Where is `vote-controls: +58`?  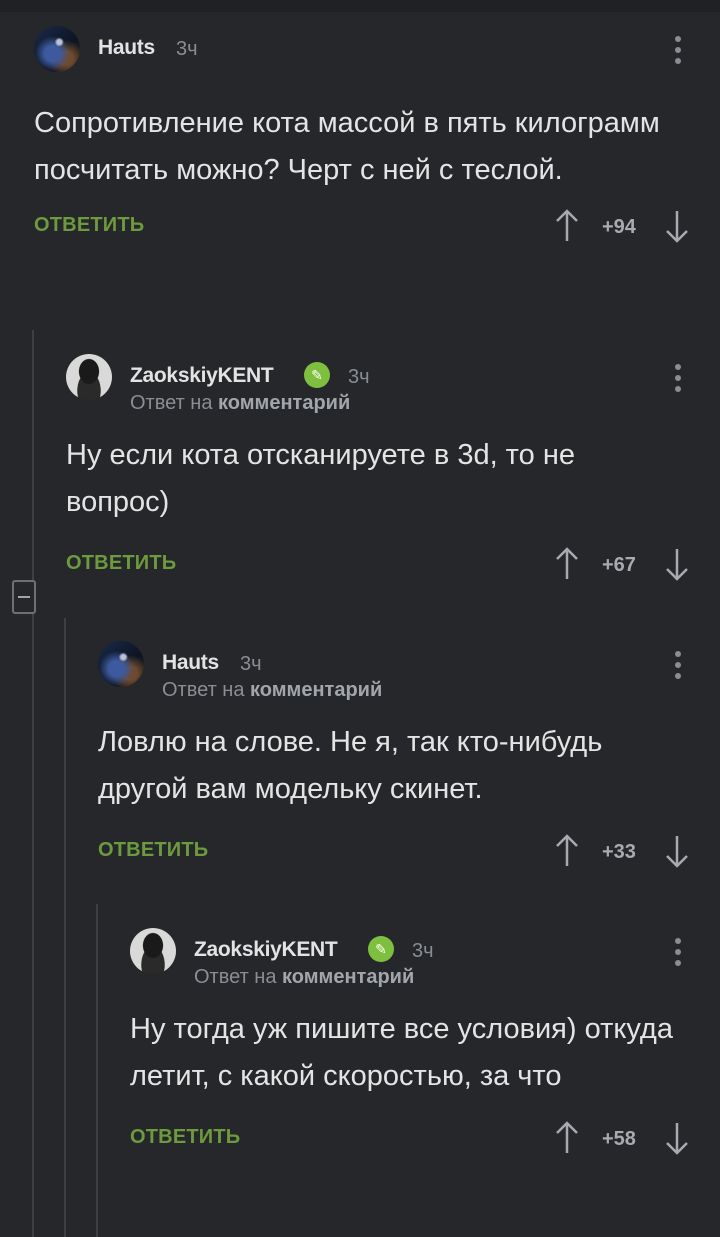
vote-controls: +58 is located at coordinates (624, 1140).